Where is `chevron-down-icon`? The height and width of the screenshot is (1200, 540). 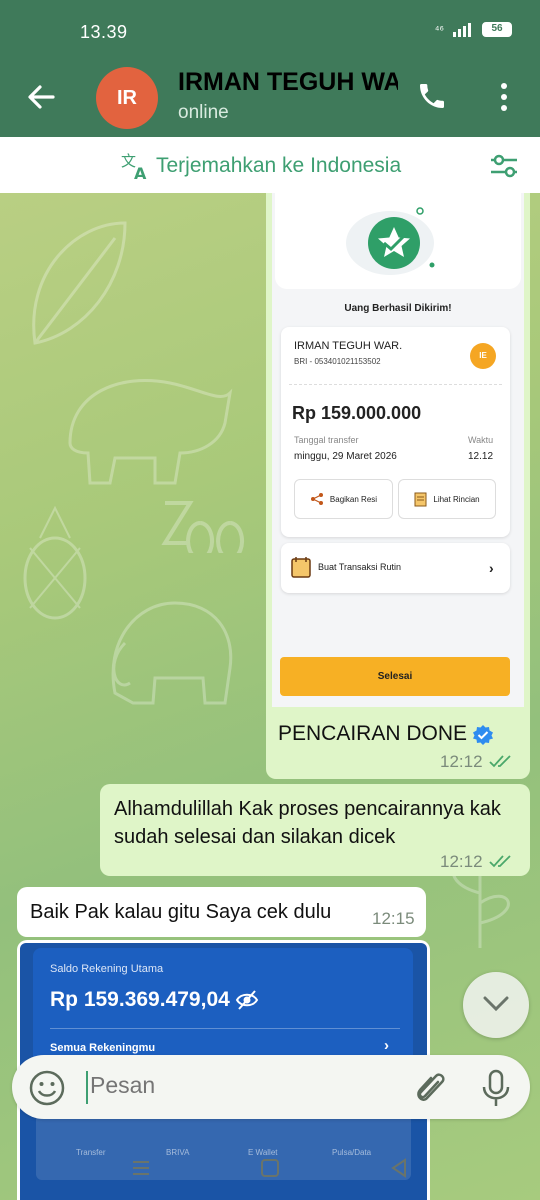 chevron-down-icon is located at coordinates (496, 1004).